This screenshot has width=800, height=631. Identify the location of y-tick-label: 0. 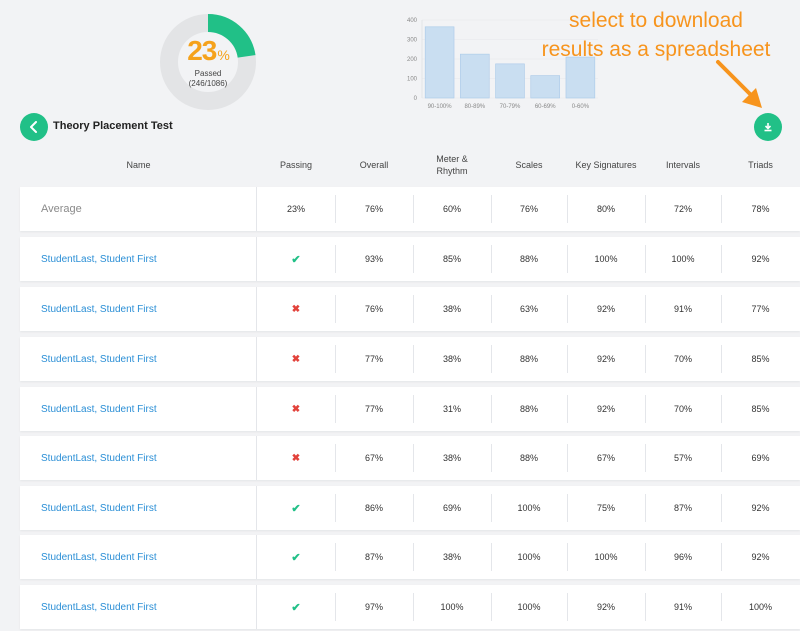
(416, 99).